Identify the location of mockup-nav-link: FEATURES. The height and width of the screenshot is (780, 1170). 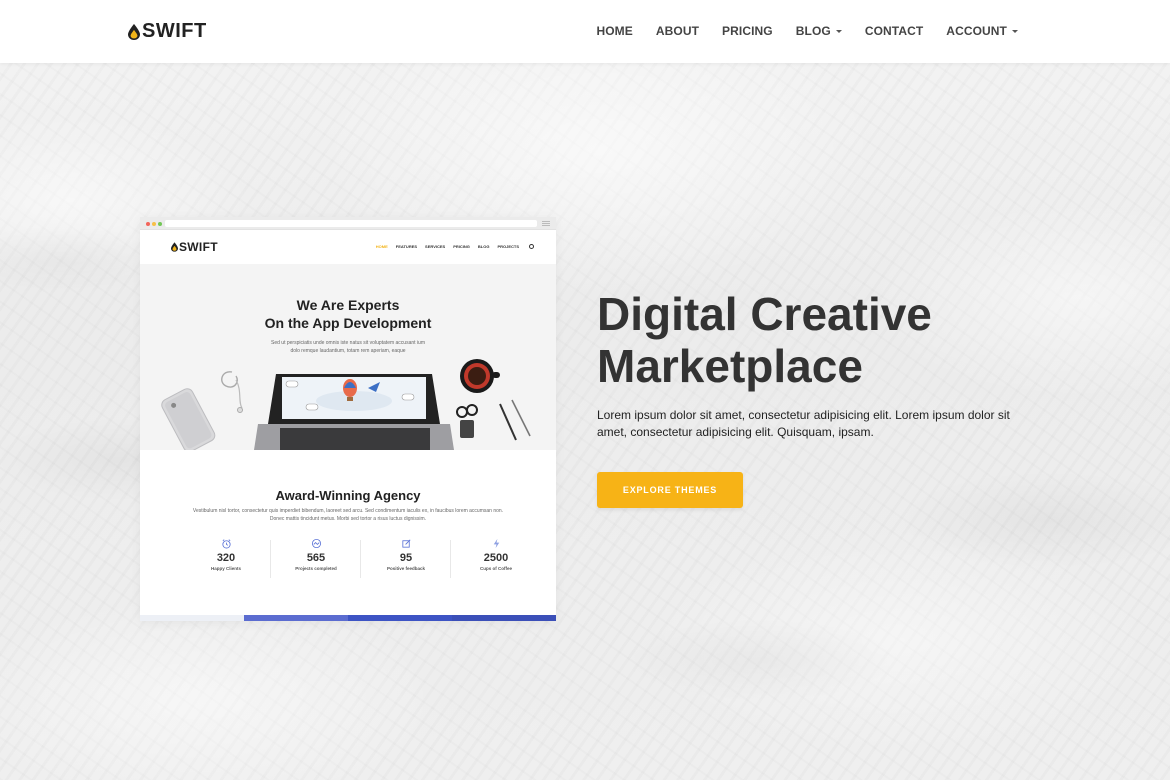
(406, 246).